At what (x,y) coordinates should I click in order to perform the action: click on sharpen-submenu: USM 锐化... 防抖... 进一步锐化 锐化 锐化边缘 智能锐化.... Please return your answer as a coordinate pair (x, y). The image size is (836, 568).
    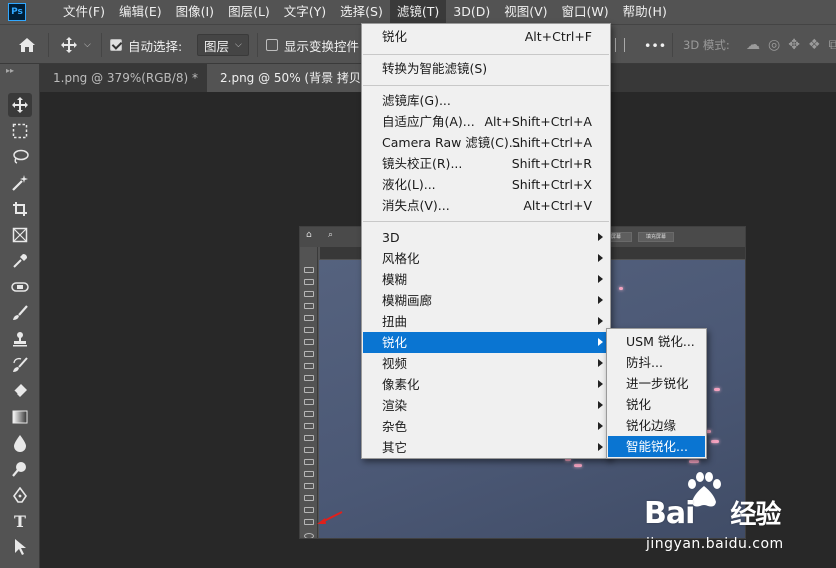
    Looking at the image, I should click on (656, 393).